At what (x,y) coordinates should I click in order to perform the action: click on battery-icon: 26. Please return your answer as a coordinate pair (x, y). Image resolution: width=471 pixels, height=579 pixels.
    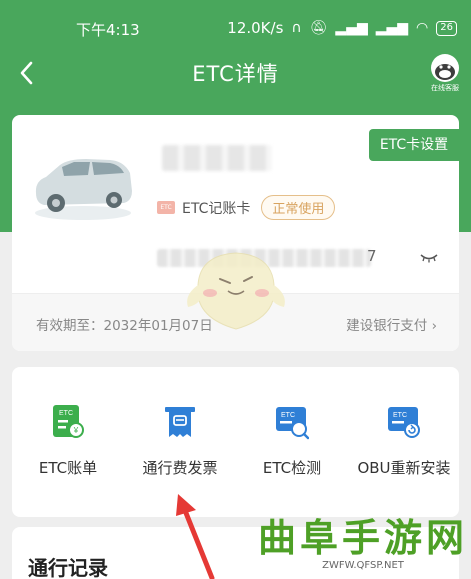
    Looking at the image, I should click on (446, 28).